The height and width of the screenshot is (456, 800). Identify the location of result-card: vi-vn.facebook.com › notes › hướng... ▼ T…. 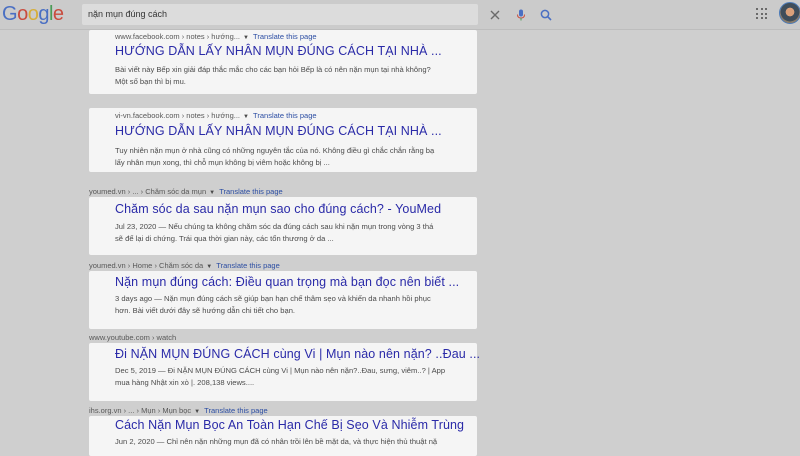
(283, 140).